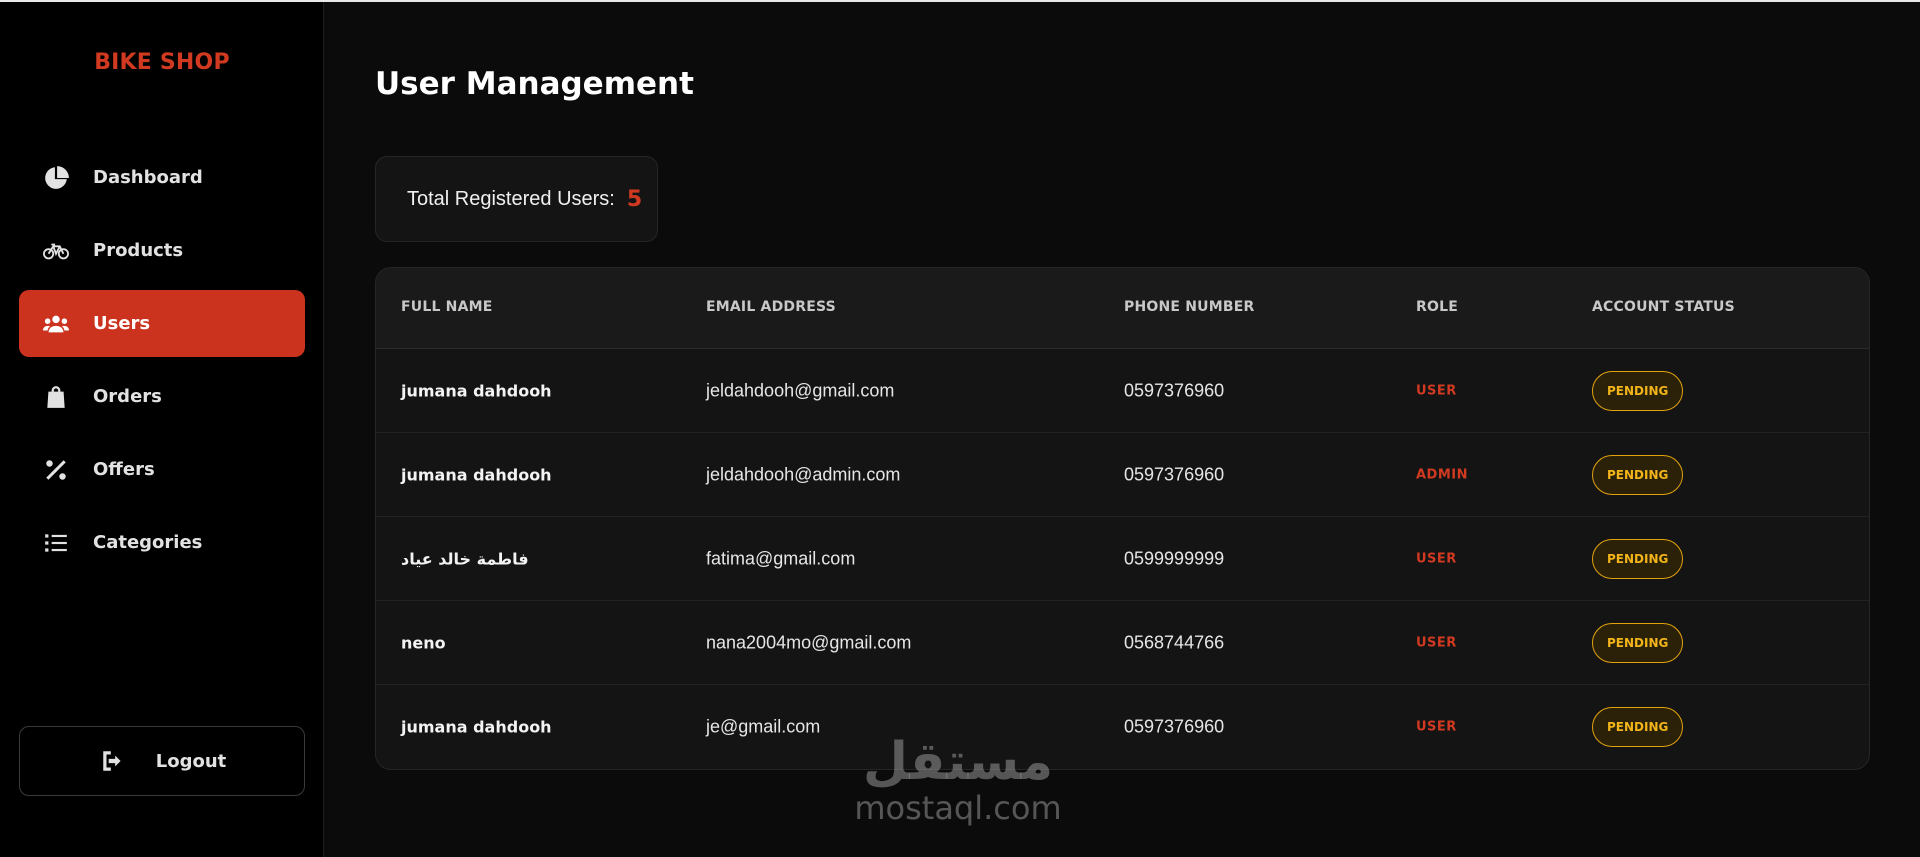 The image size is (1920, 857). I want to click on column-header-full-name: FULL NAME, so click(447, 307).